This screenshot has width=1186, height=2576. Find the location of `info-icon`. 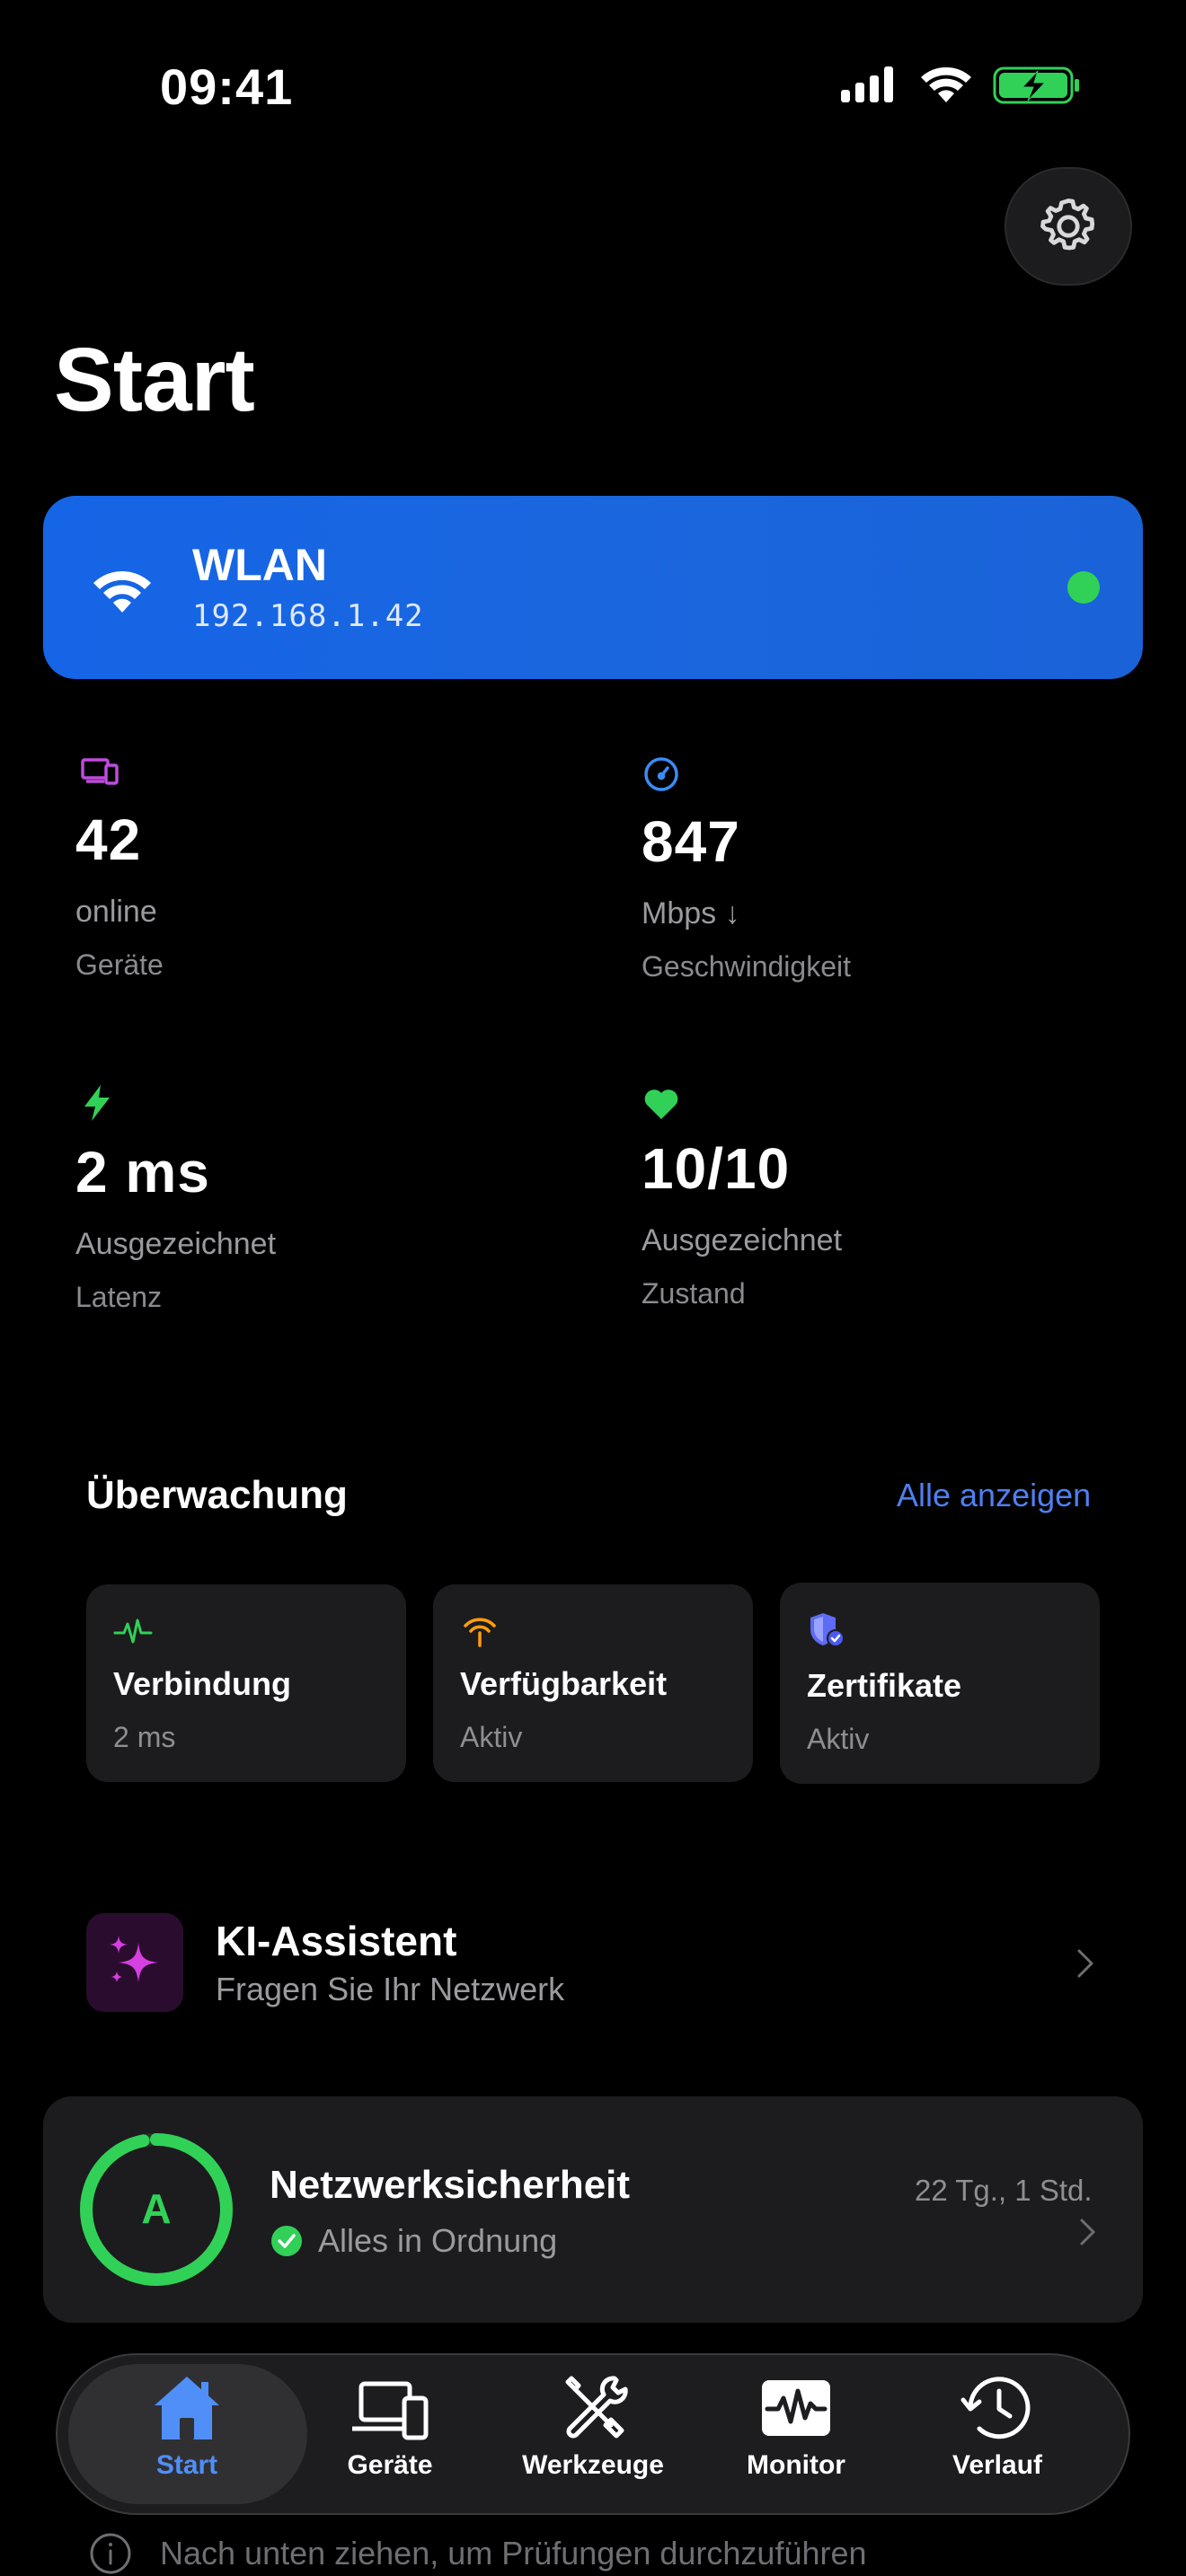

info-icon is located at coordinates (110, 2553).